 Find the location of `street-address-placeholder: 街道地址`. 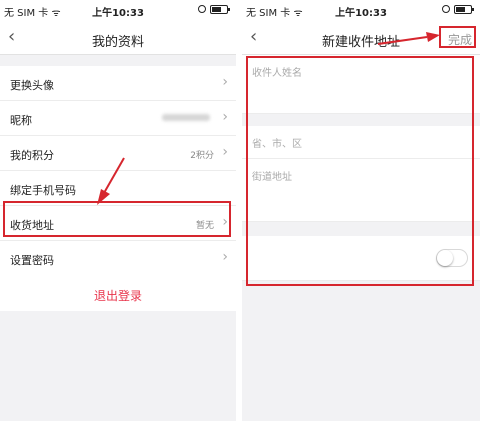

street-address-placeholder: 街道地址 is located at coordinates (272, 177).